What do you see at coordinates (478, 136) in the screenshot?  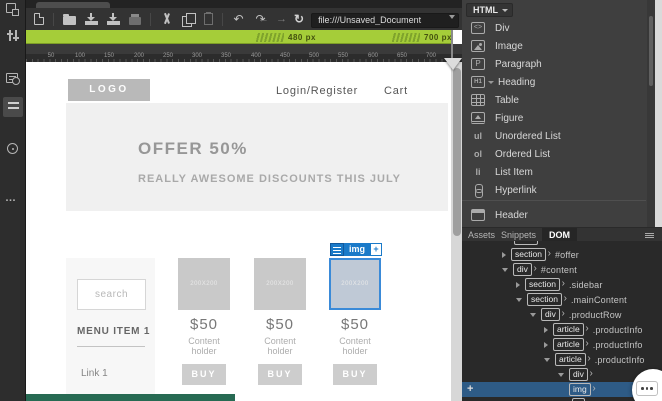 I see `unordered-list-icon: ul` at bounding box center [478, 136].